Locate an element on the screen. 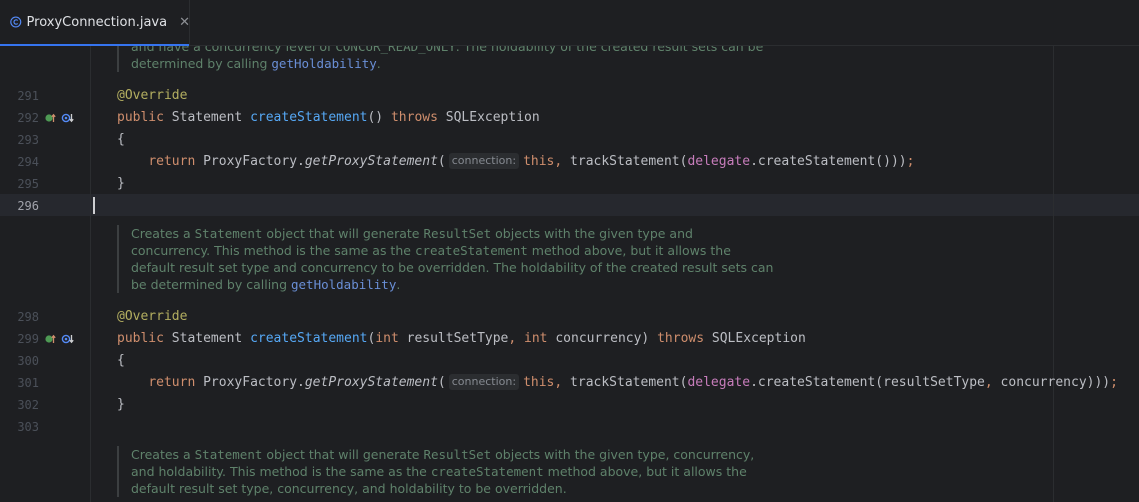  line-number: 296 is located at coordinates (28, 206).